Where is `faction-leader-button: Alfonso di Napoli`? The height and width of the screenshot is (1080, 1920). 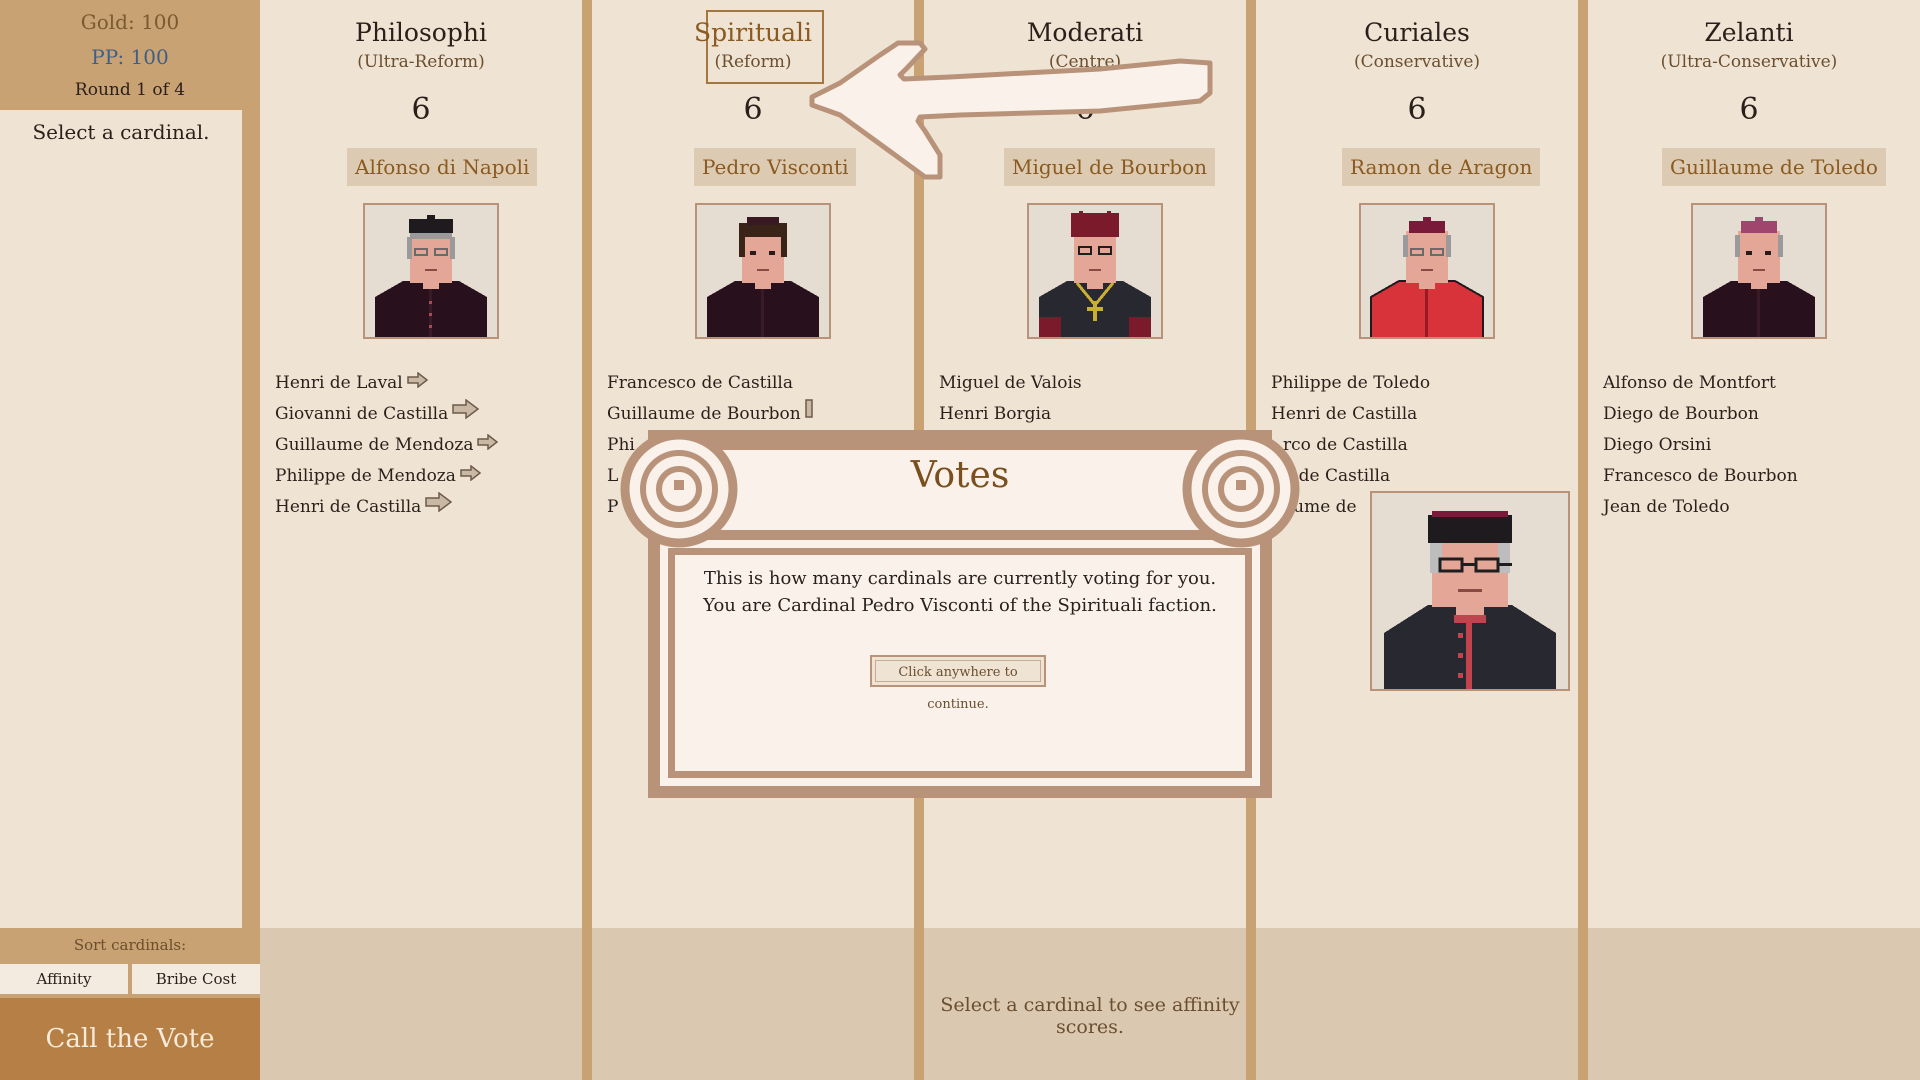
faction-leader-button: Alfonso di Napoli is located at coordinates (442, 167).